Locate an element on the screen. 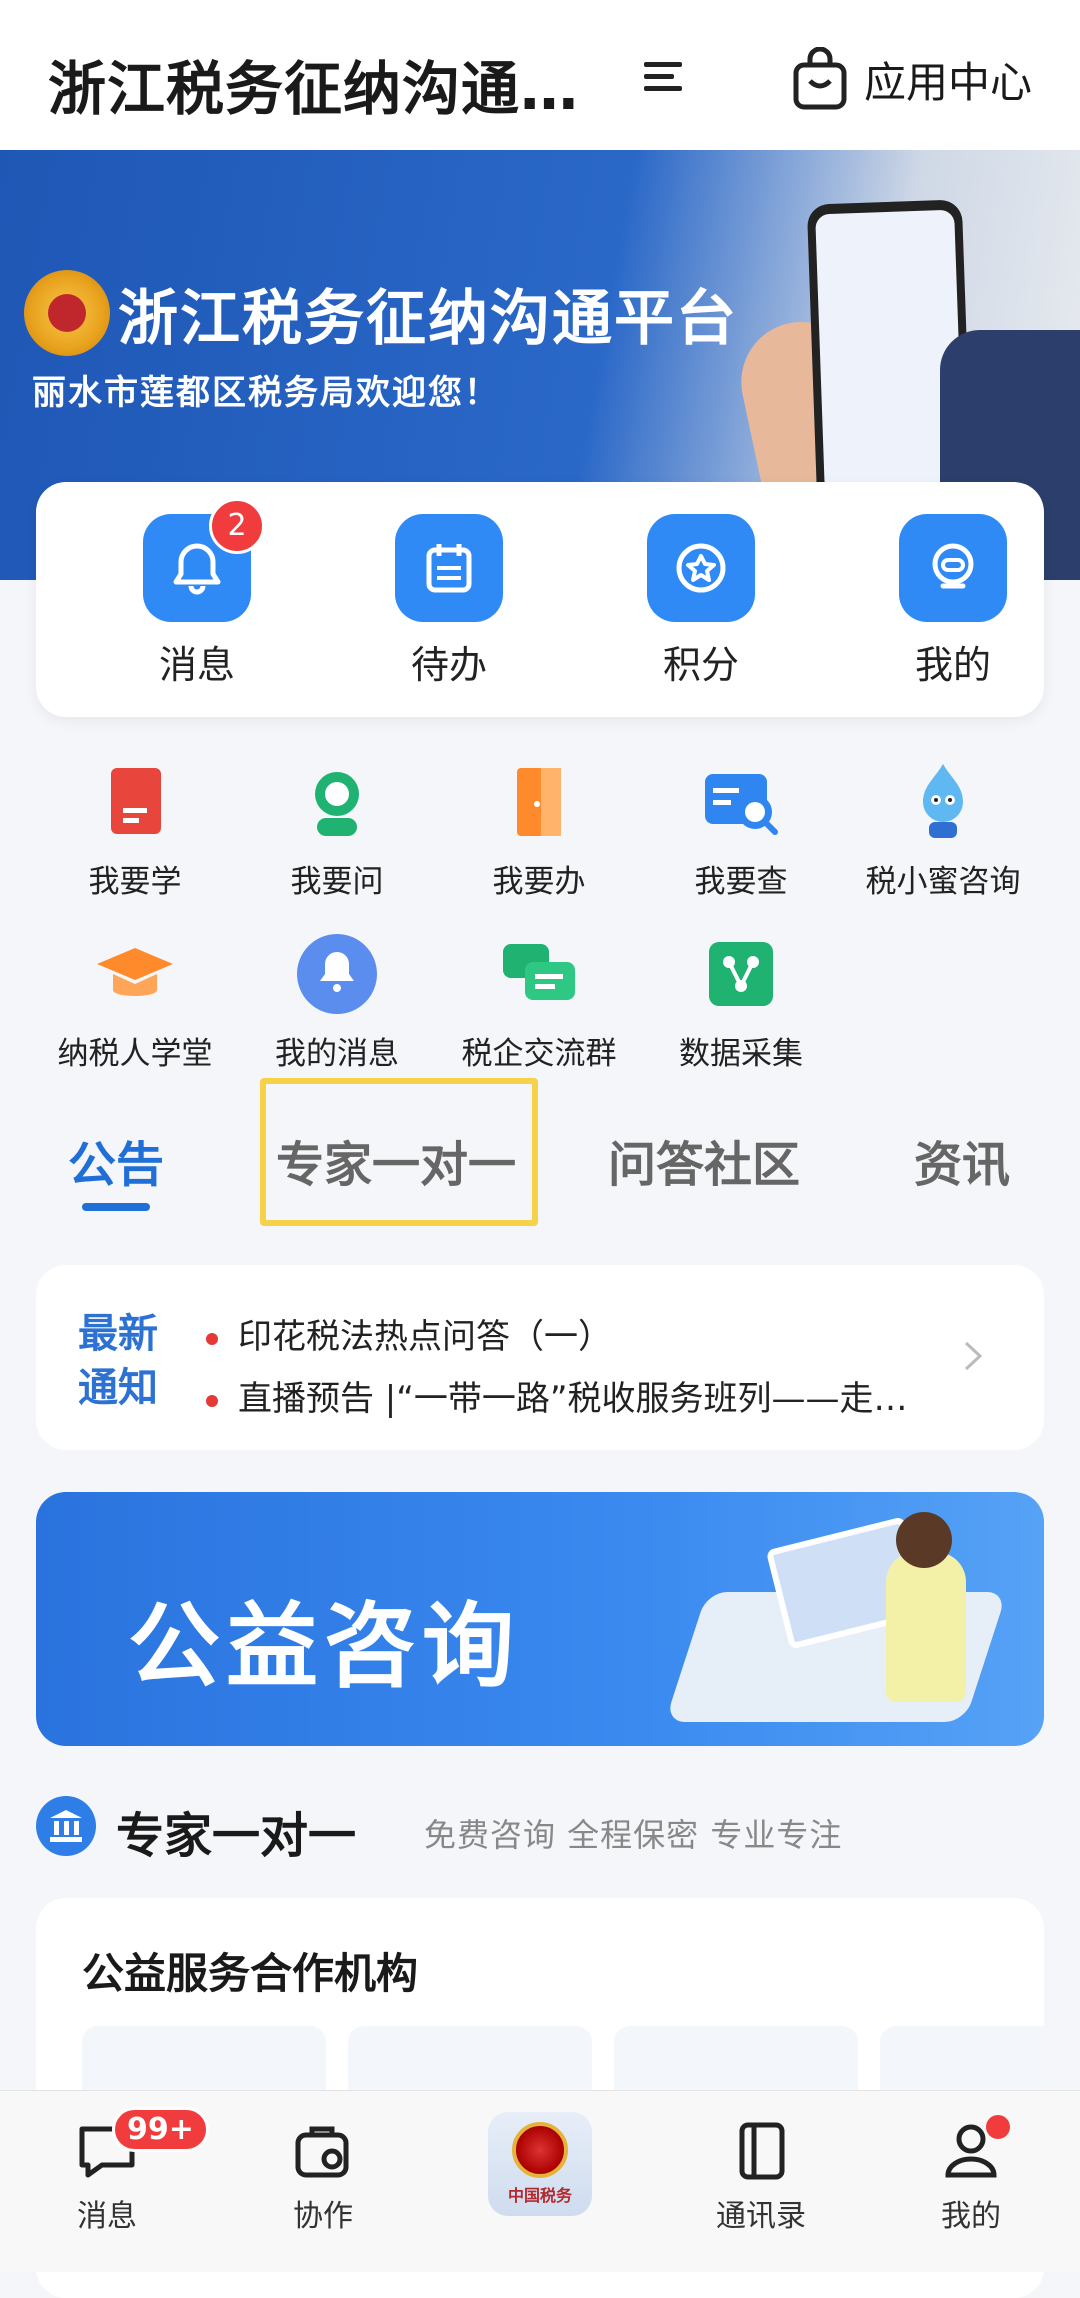  top-bar: 浙江税务征纳沟通… 应用中心 is located at coordinates (540, 75).